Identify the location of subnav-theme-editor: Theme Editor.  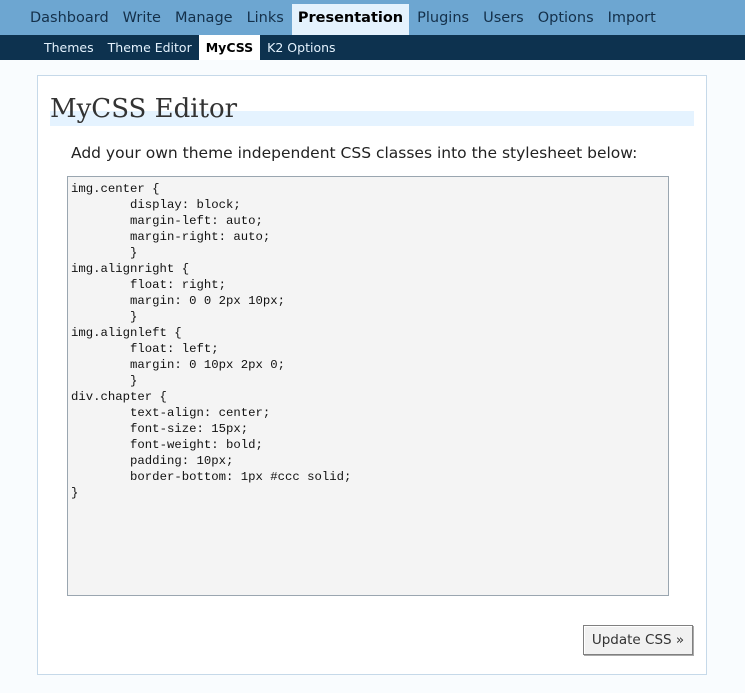
(150, 47).